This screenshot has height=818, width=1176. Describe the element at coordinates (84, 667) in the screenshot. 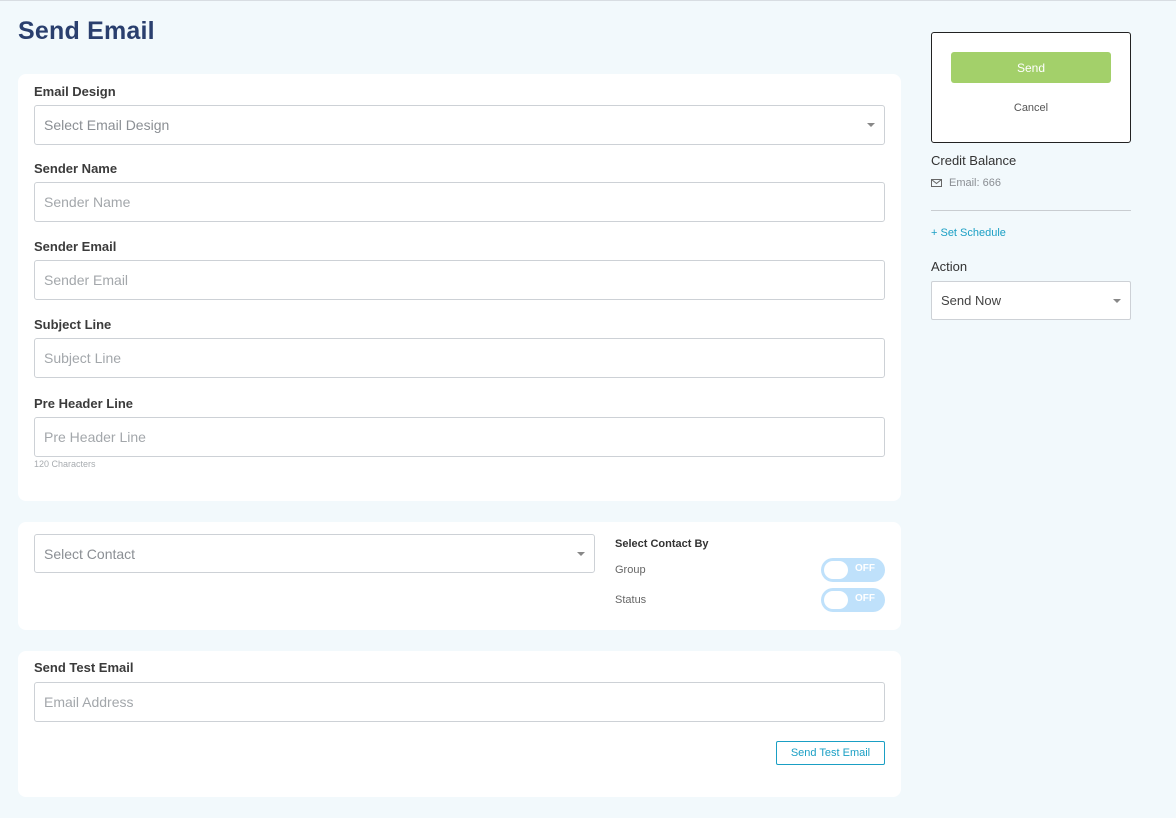

I see `send-test-email-label: Send Test Email` at that location.